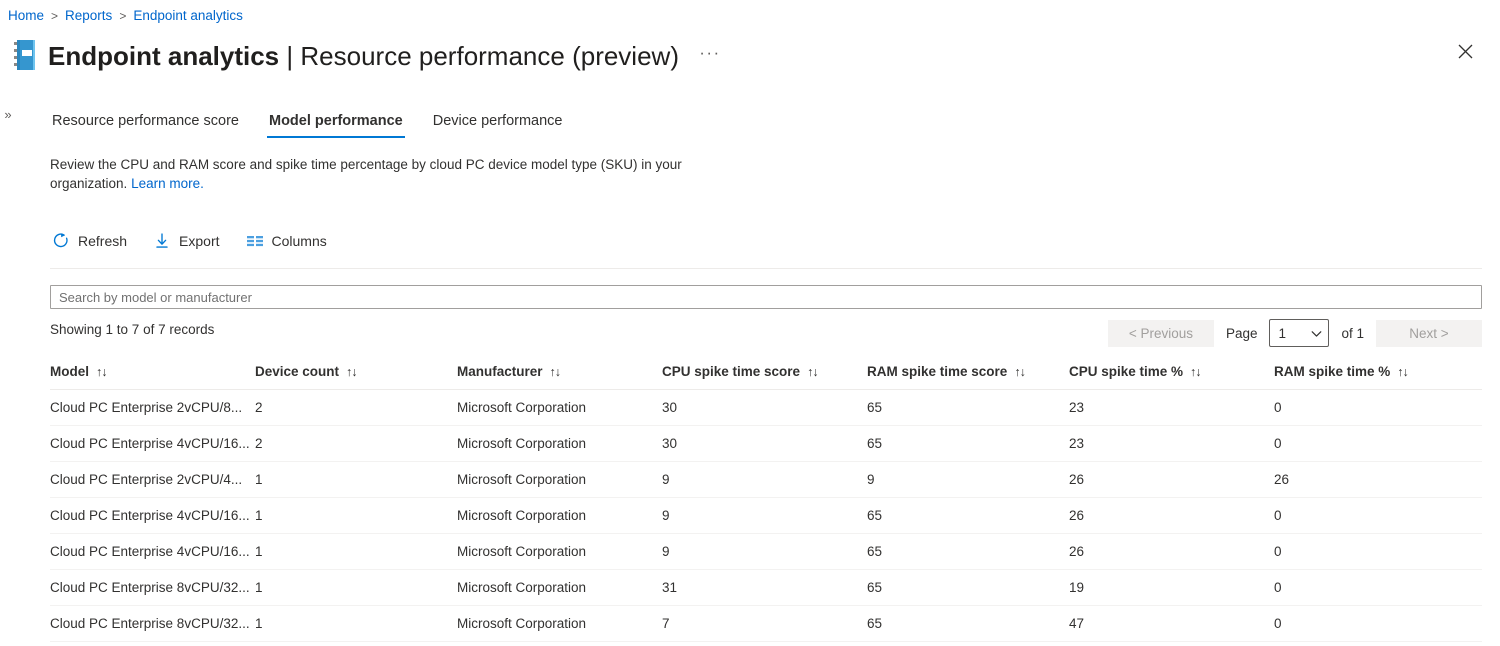 The image size is (1500, 646). Describe the element at coordinates (1378, 479) in the screenshot. I see `cell-ram-spike-time-pct: 26` at that location.